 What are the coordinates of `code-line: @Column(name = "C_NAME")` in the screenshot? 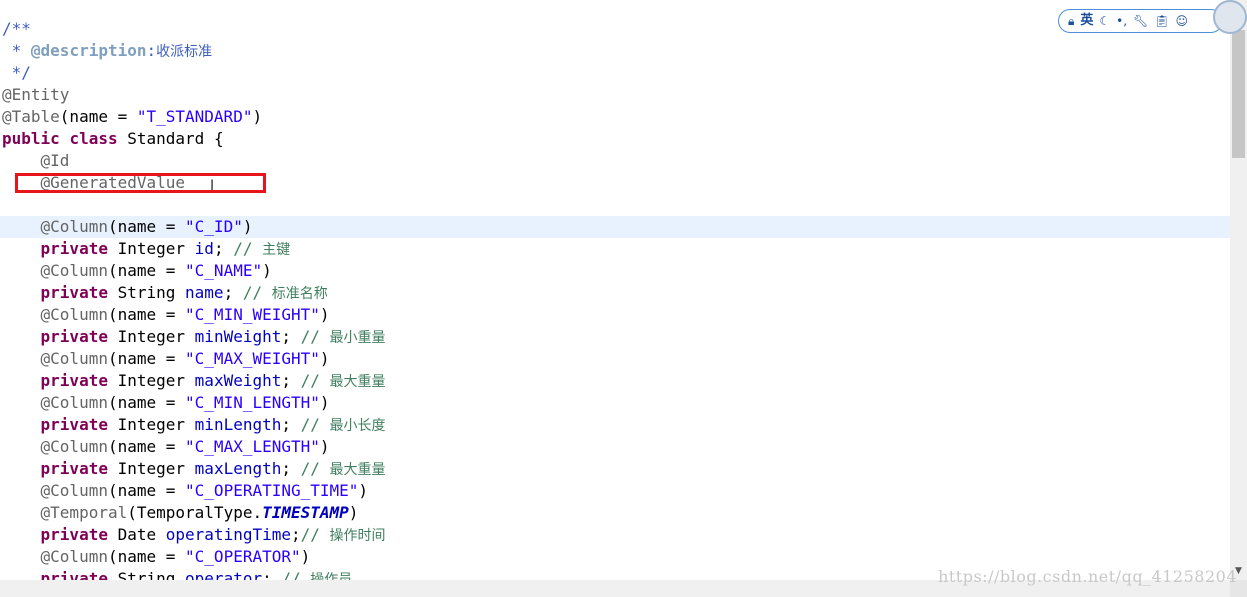 It's located at (615, 271).